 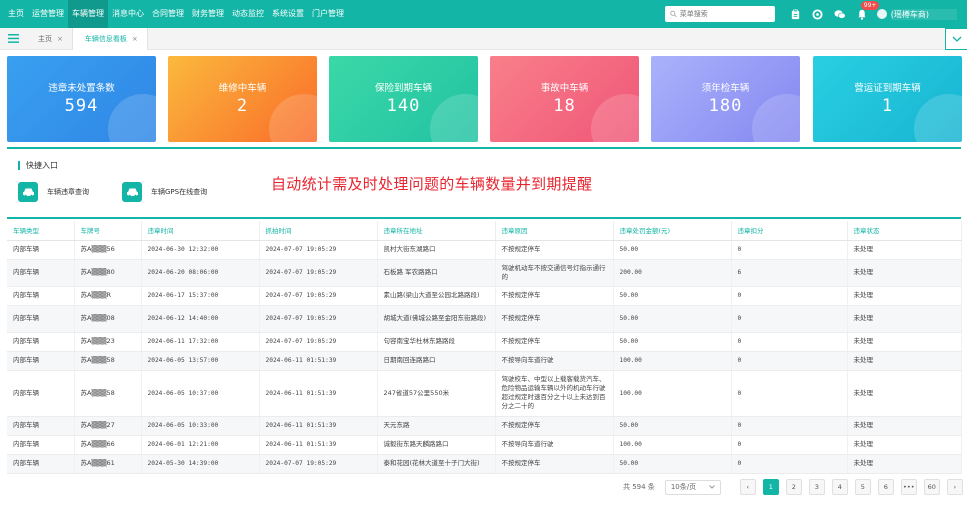 I want to click on column-header: 违章扣分, so click(x=789, y=231).